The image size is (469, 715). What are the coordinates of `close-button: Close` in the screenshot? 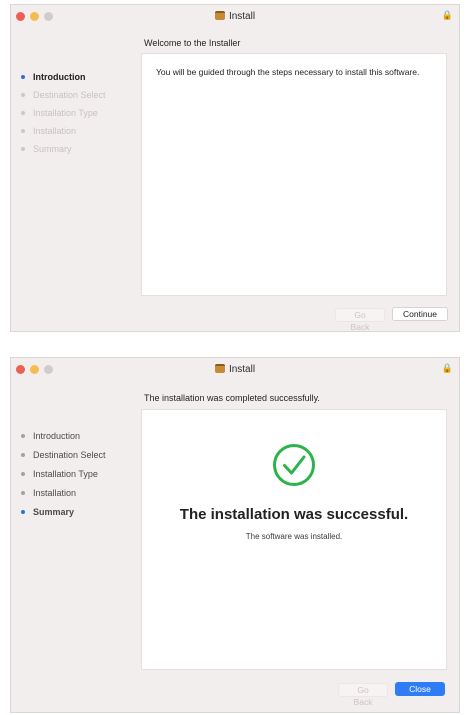 It's located at (420, 689).